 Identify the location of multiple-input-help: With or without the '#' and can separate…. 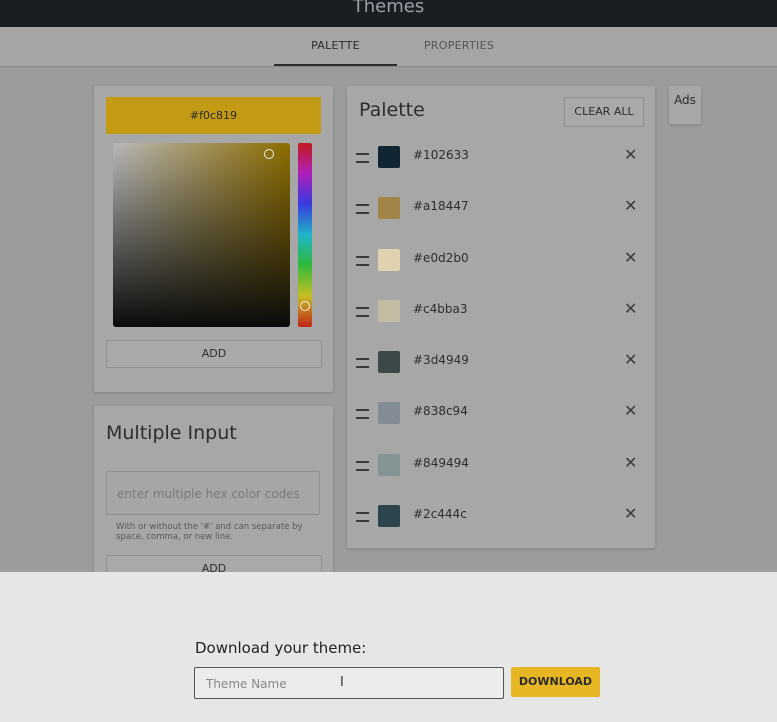
(209, 532).